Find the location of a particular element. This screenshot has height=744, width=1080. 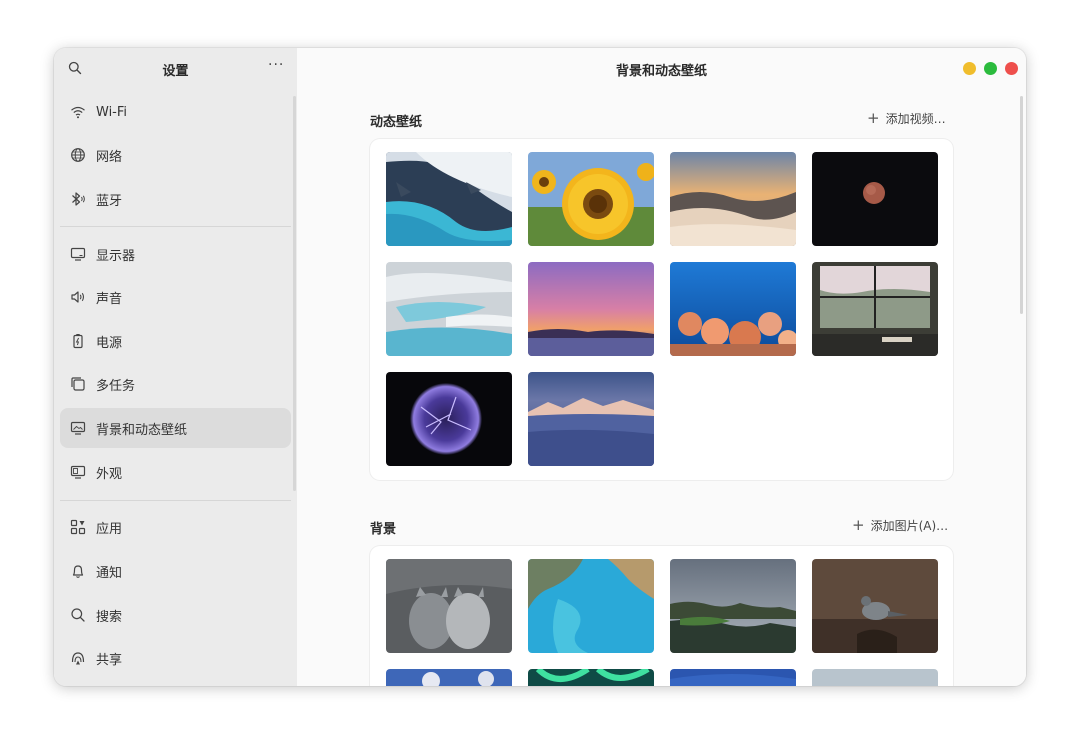

more-options-button: ··· is located at coordinates (276, 65).